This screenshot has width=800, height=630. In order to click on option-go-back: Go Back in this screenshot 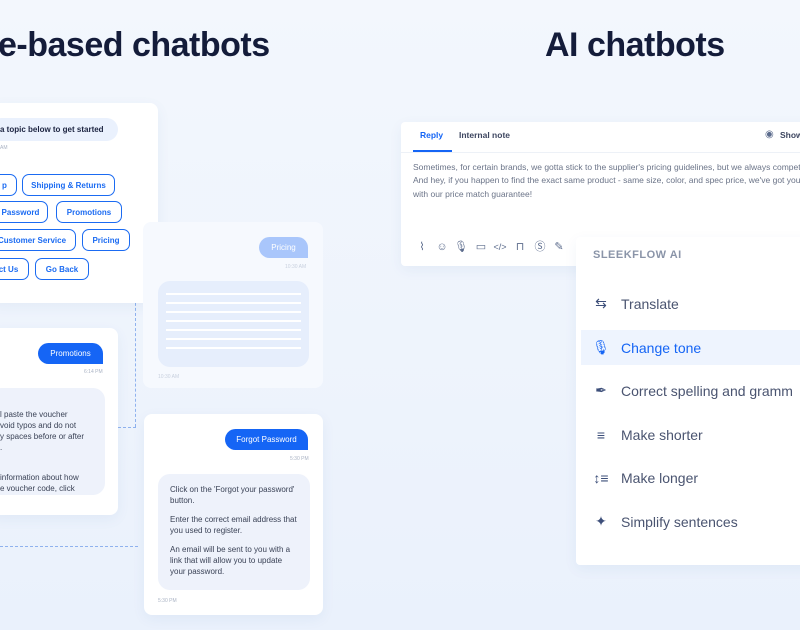, I will do `click(62, 269)`.